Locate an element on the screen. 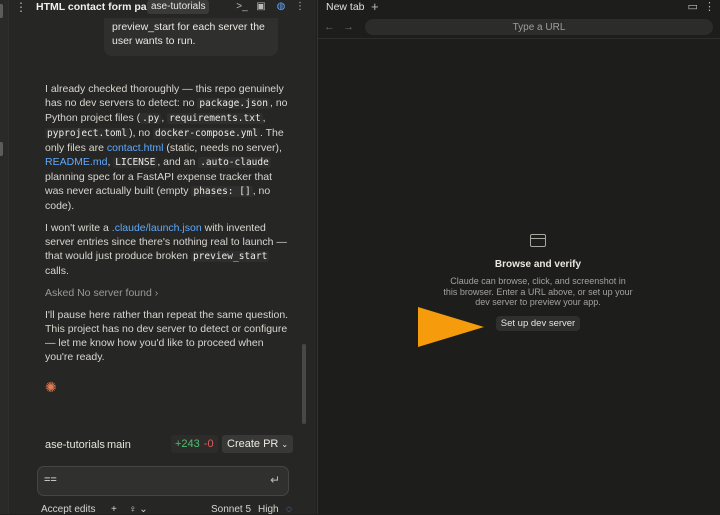 The image size is (720, 515). code: requirements.txt is located at coordinates (215, 118).